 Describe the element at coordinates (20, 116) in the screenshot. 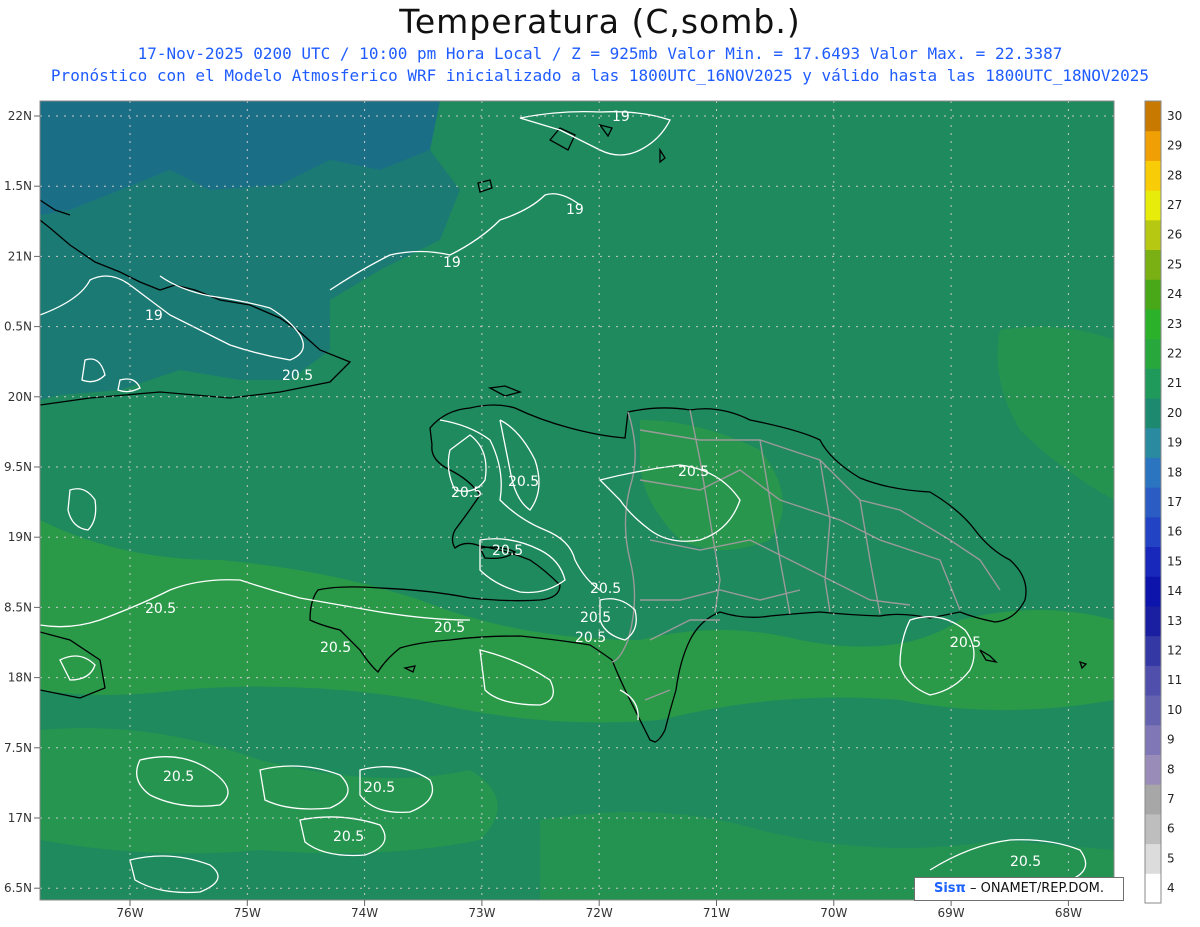

I see `lat-tick-label: 22N` at that location.